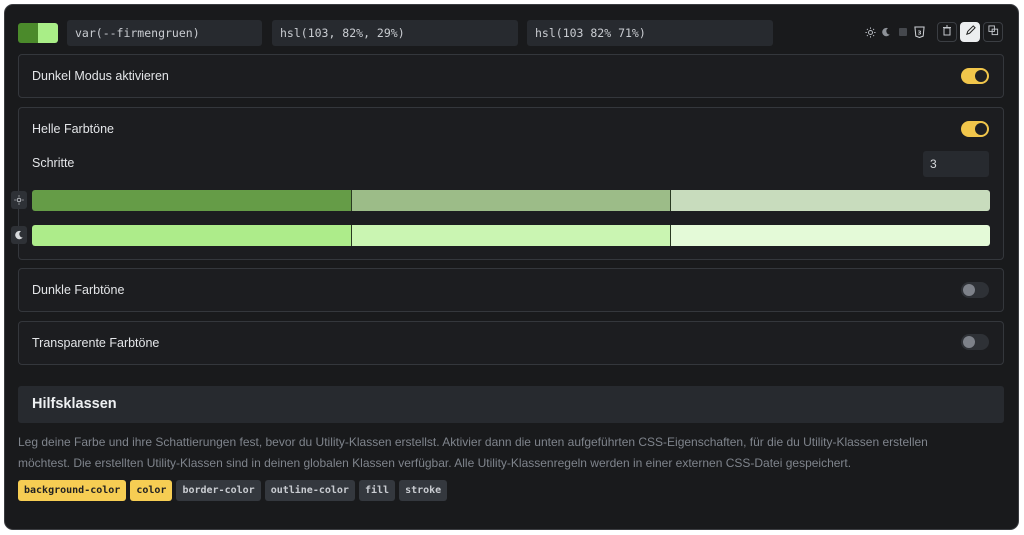 The width and height of the screenshot is (1024, 535). What do you see at coordinates (511, 290) in the screenshot?
I see `dark-tints-panel` at bounding box center [511, 290].